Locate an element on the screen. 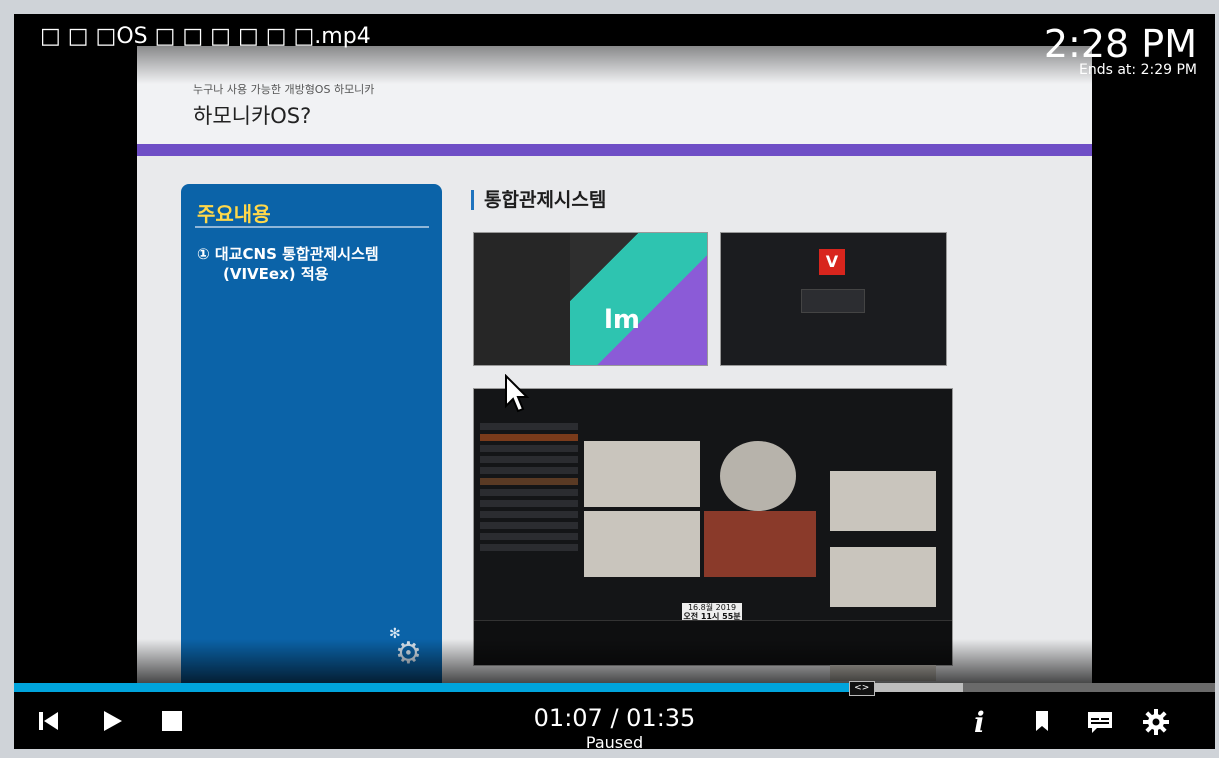  video-title: □ □ □OS □ □ □ □ □ □.mp4 is located at coordinates (205, 36).